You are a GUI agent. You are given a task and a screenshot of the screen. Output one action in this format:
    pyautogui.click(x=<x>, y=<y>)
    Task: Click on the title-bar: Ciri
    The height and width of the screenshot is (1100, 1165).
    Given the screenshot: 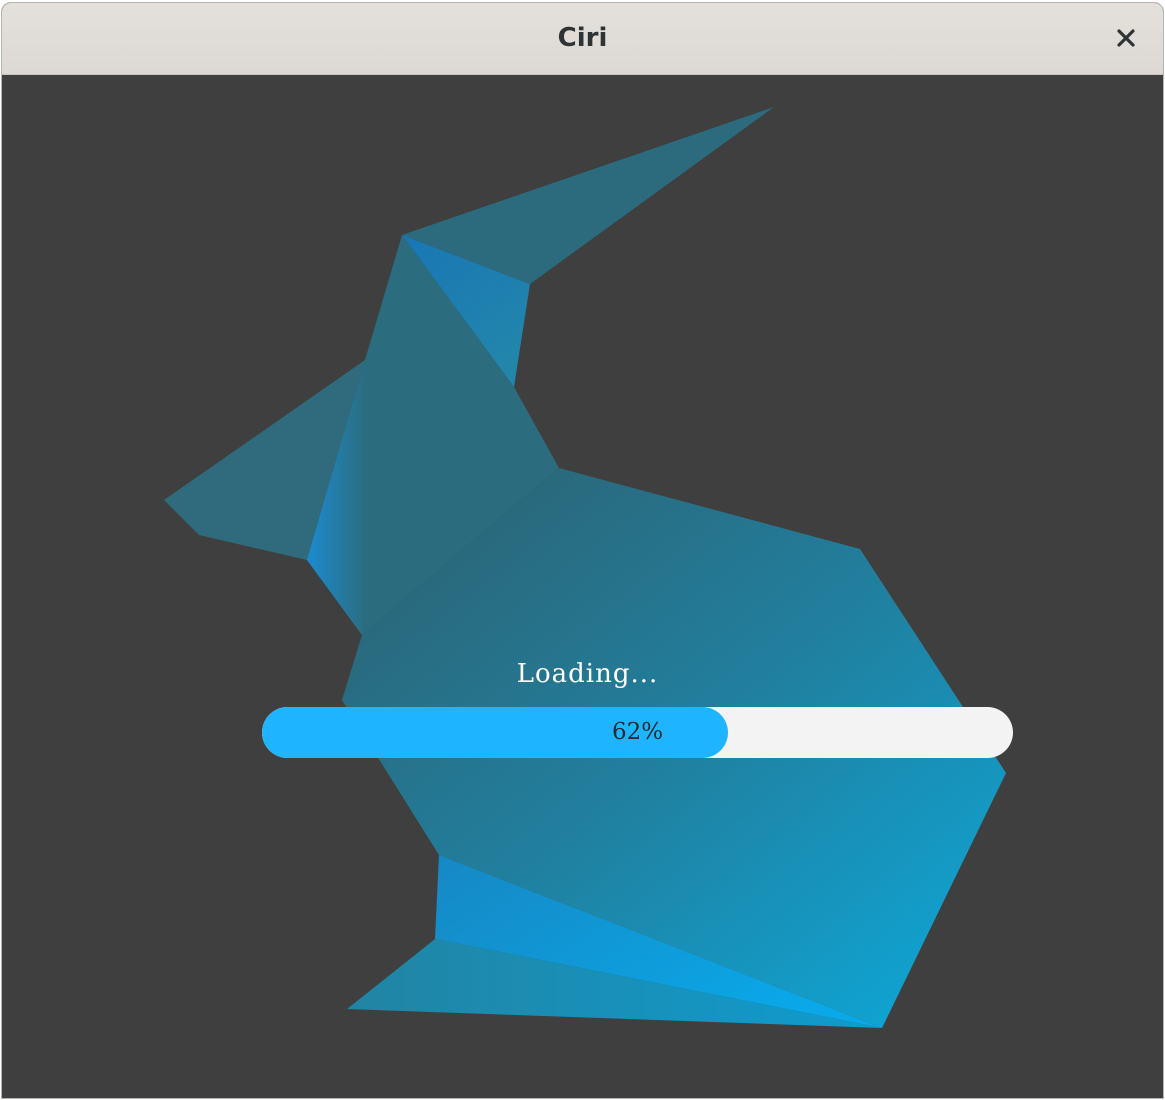 What is the action you would take?
    pyautogui.click(x=582, y=39)
    